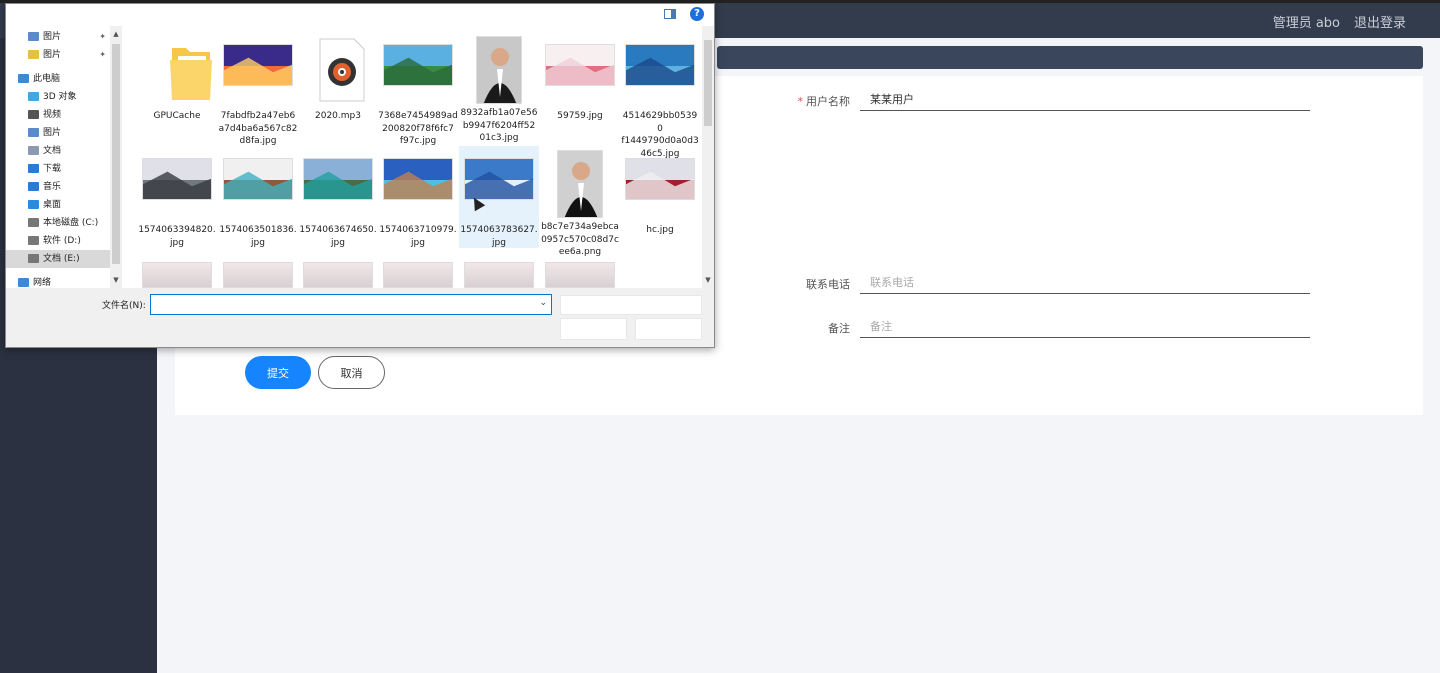  I want to click on dialog-toolbar: ?, so click(360, 15).